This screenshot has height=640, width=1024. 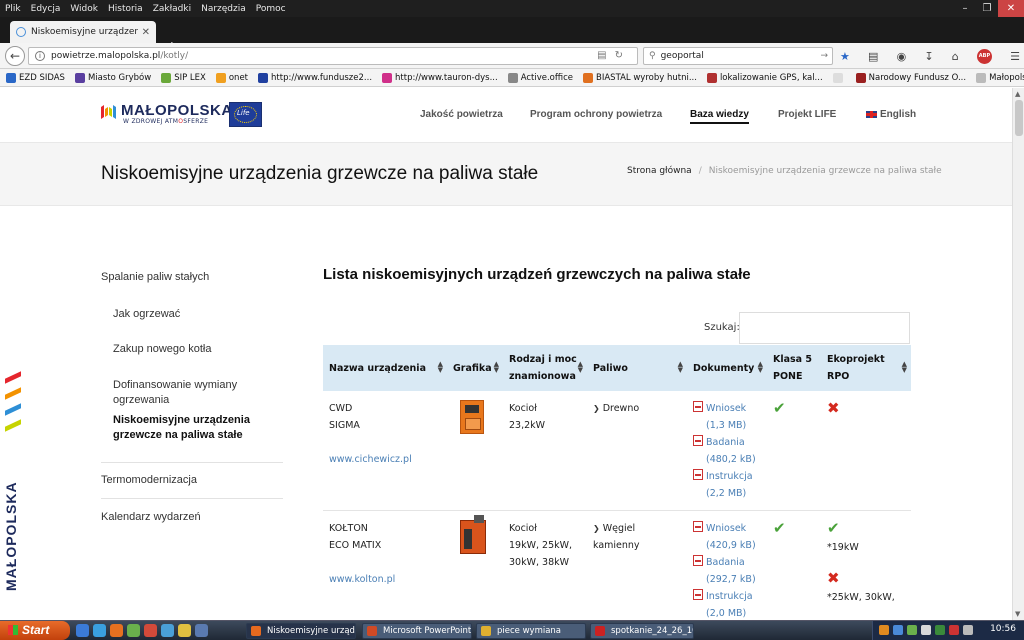 I want to click on doc-link-manual: Instrukcja (2,2 MB), so click(x=733, y=485).